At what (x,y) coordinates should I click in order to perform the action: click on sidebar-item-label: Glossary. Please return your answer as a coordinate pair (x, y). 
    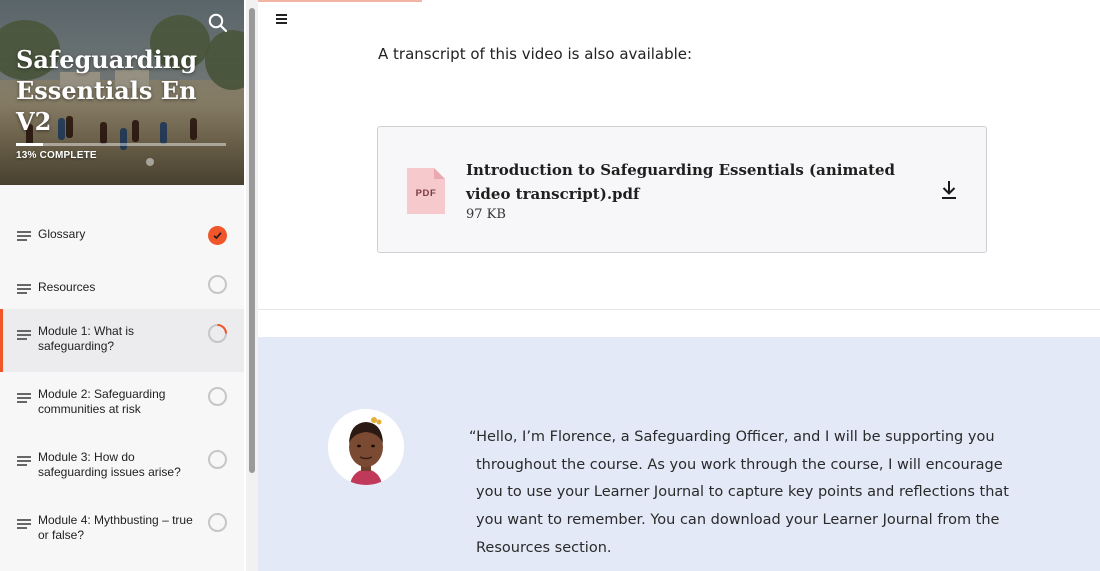
    Looking at the image, I should click on (62, 234).